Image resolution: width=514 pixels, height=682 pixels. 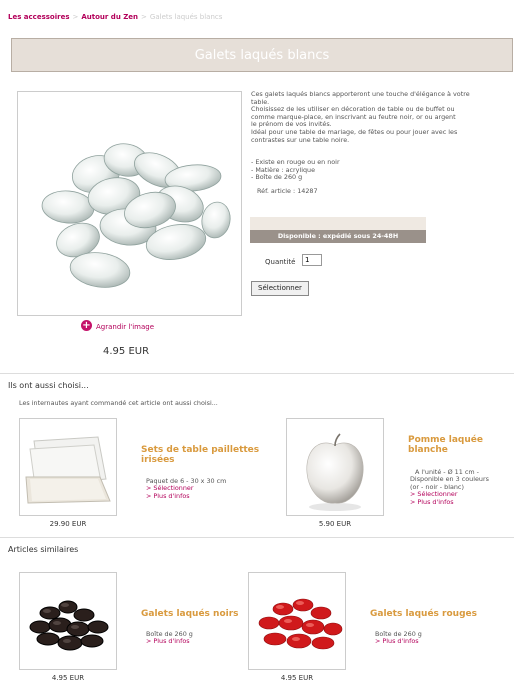 What do you see at coordinates (338, 223) in the screenshot?
I see `availability-bar-top` at bounding box center [338, 223].